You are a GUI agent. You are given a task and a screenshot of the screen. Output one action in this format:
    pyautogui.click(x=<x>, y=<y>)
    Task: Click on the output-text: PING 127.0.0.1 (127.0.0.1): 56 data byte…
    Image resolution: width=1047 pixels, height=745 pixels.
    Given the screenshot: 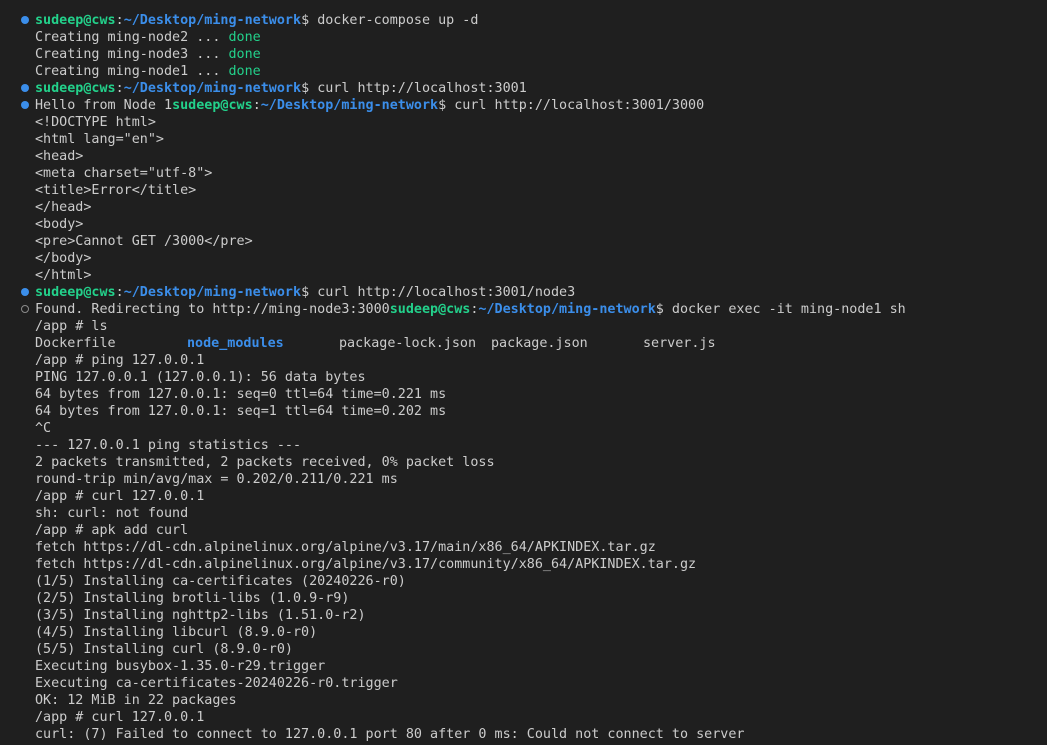 What is the action you would take?
    pyautogui.click(x=200, y=377)
    